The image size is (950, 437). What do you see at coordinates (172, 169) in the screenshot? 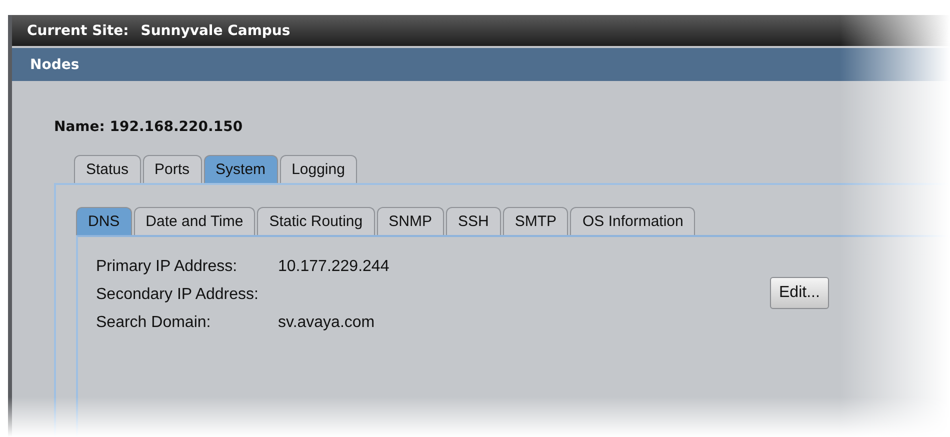
I see `tab: Ports` at bounding box center [172, 169].